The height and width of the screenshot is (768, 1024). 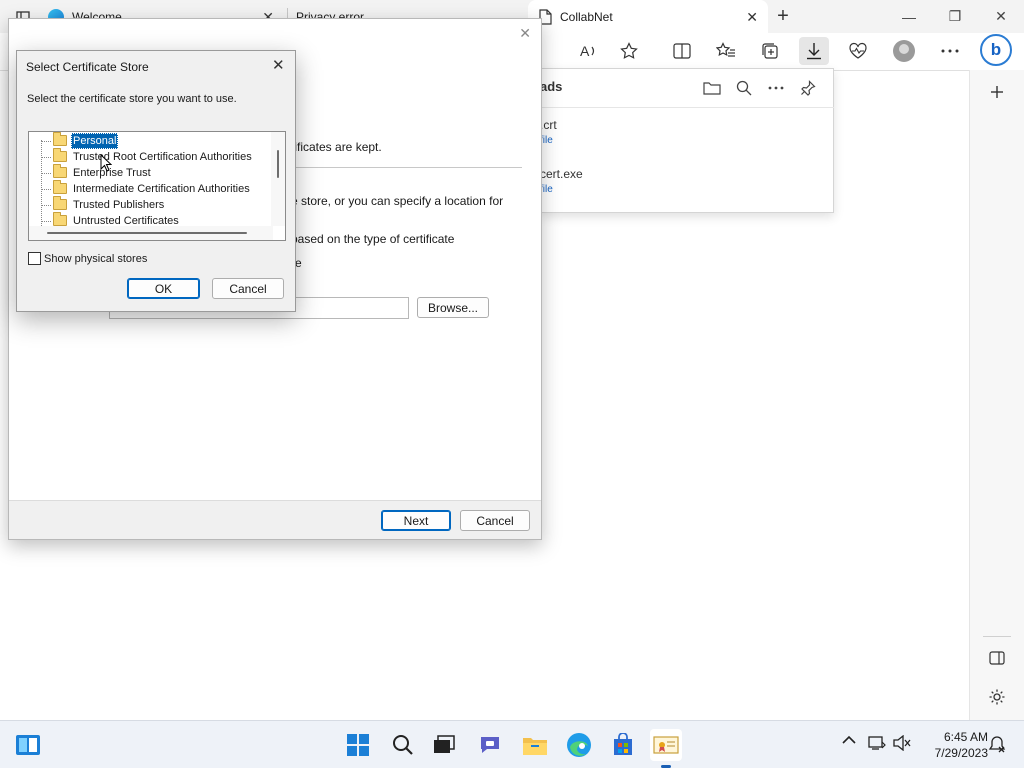 I want to click on next-button: Next, so click(x=416, y=520).